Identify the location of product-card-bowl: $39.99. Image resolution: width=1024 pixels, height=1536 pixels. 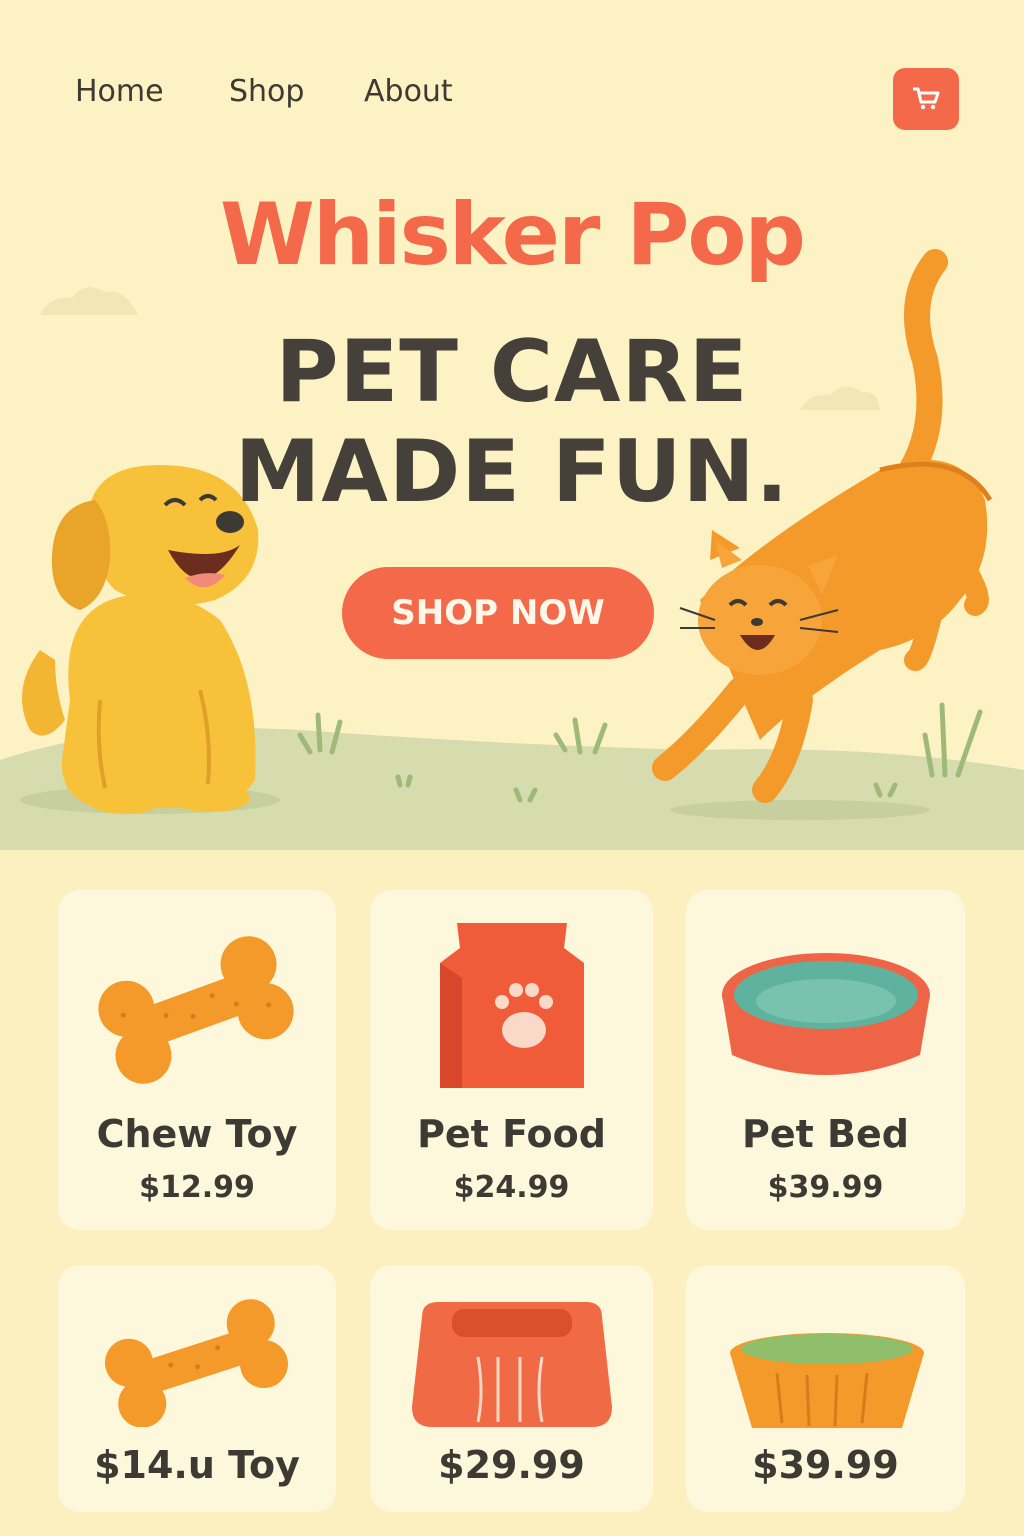
(825, 1388).